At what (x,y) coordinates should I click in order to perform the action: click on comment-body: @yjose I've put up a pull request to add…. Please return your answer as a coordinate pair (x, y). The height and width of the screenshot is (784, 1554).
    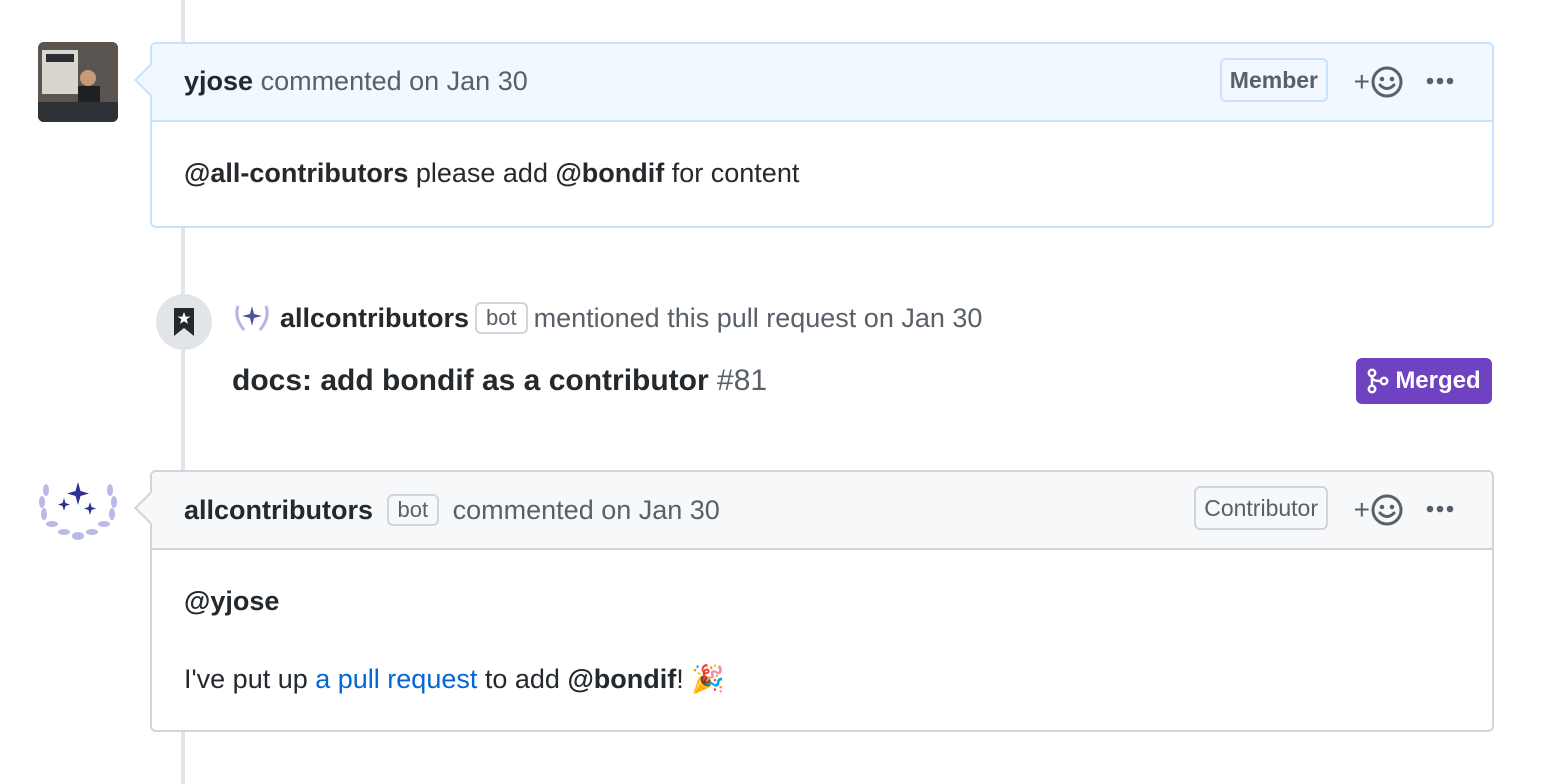
    Looking at the image, I should click on (454, 640).